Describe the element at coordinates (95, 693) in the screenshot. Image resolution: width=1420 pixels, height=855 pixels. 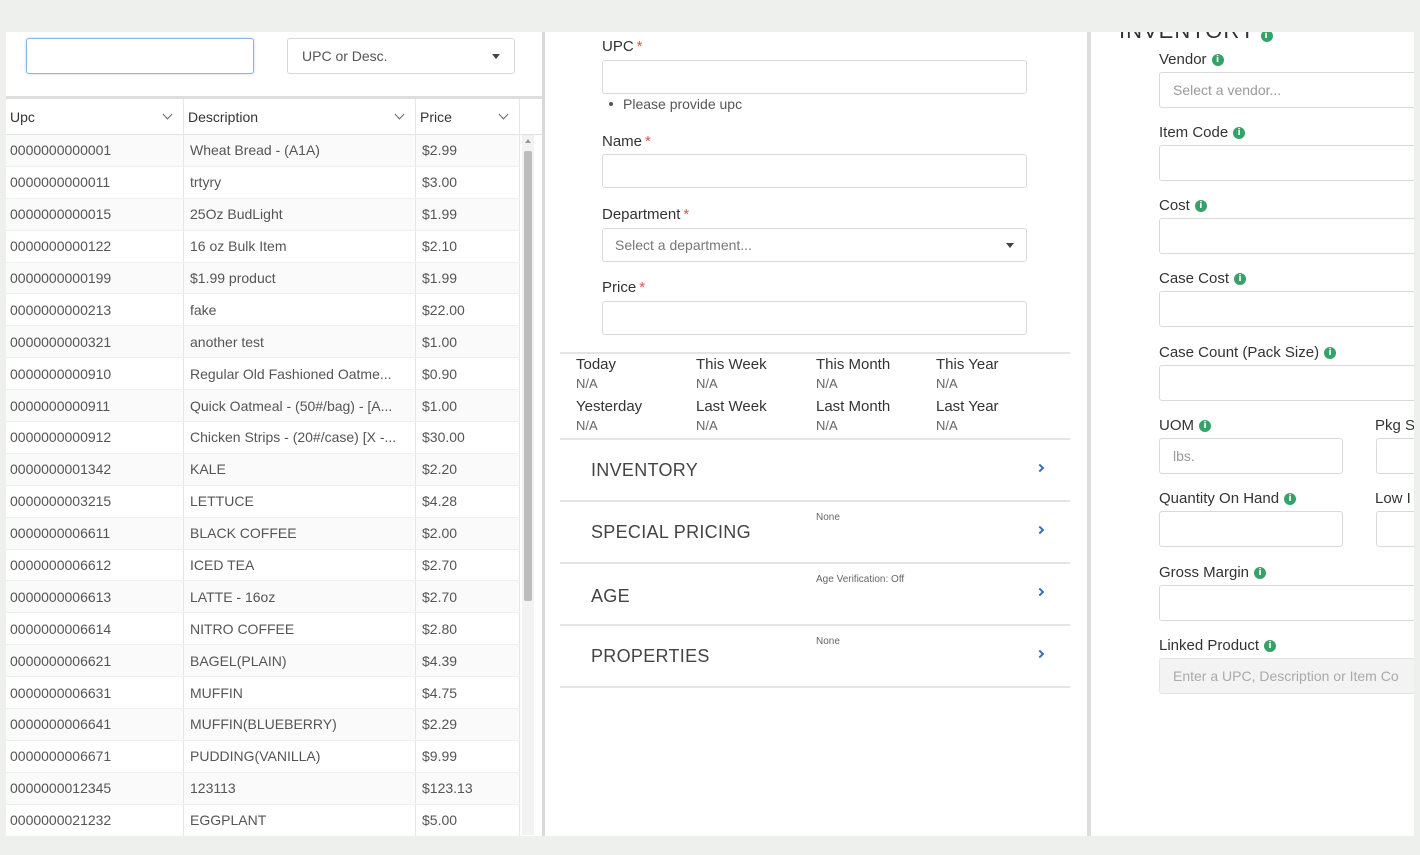
I see `cell-upc: 0000000006631` at that location.